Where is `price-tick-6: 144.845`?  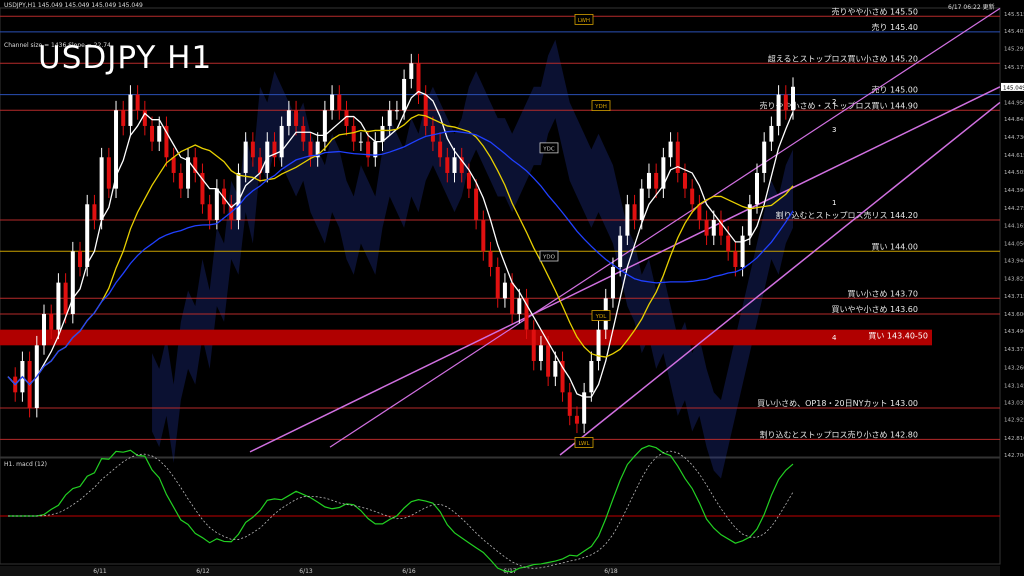 price-tick-6: 144.845 is located at coordinates (1014, 120).